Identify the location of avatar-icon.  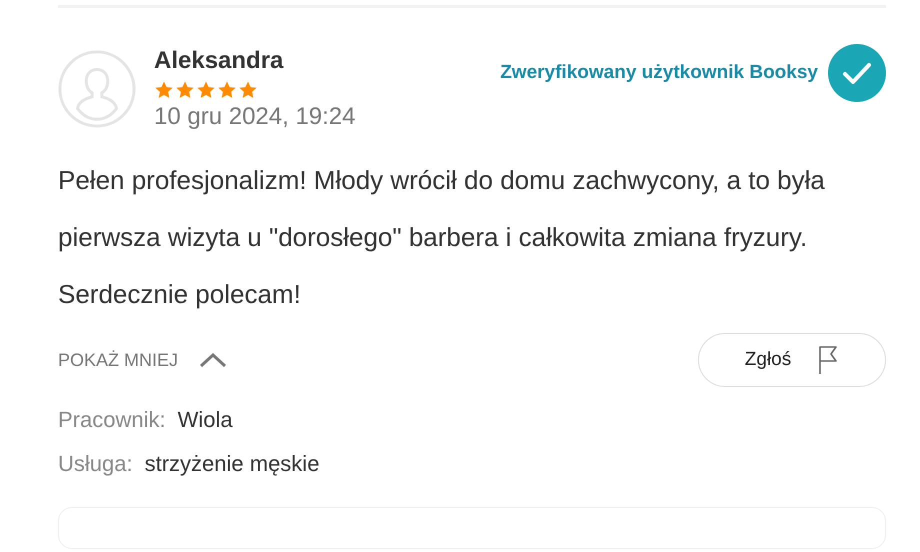
(97, 89).